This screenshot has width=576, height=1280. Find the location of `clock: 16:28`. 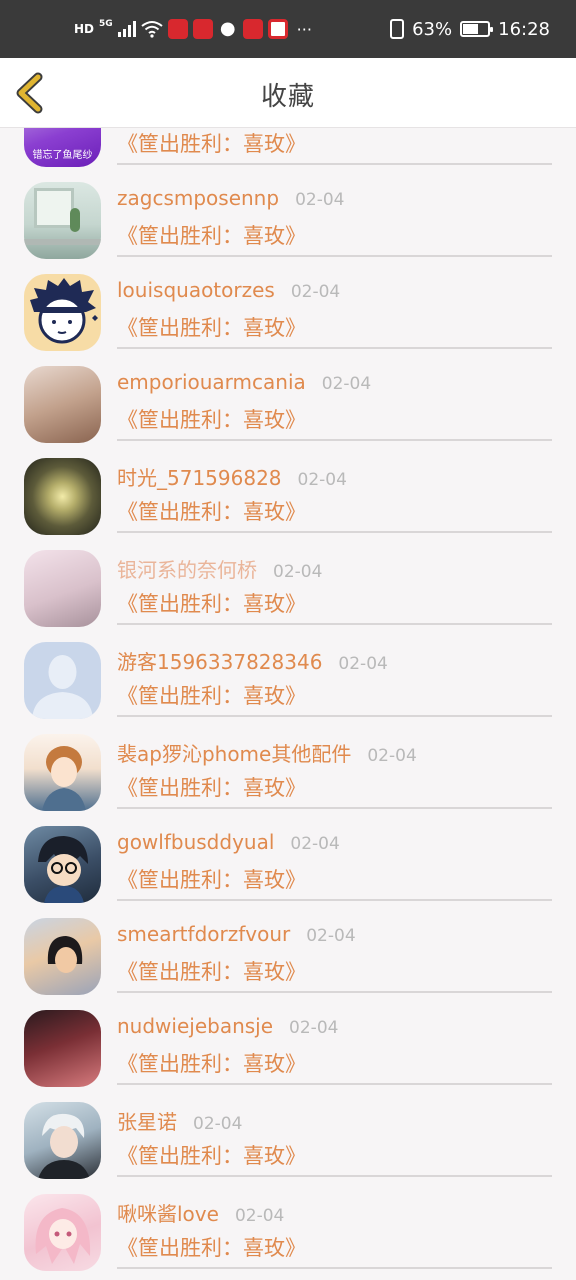

clock: 16:28 is located at coordinates (524, 29).